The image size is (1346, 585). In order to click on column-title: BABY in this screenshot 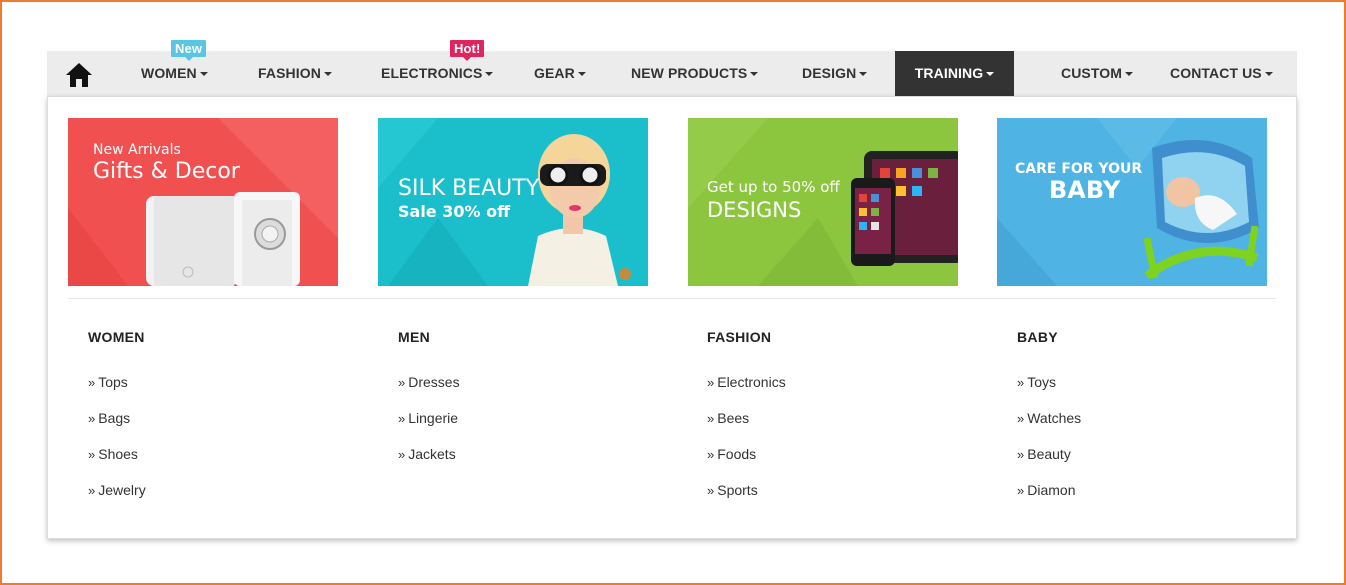, I will do `click(1037, 337)`.